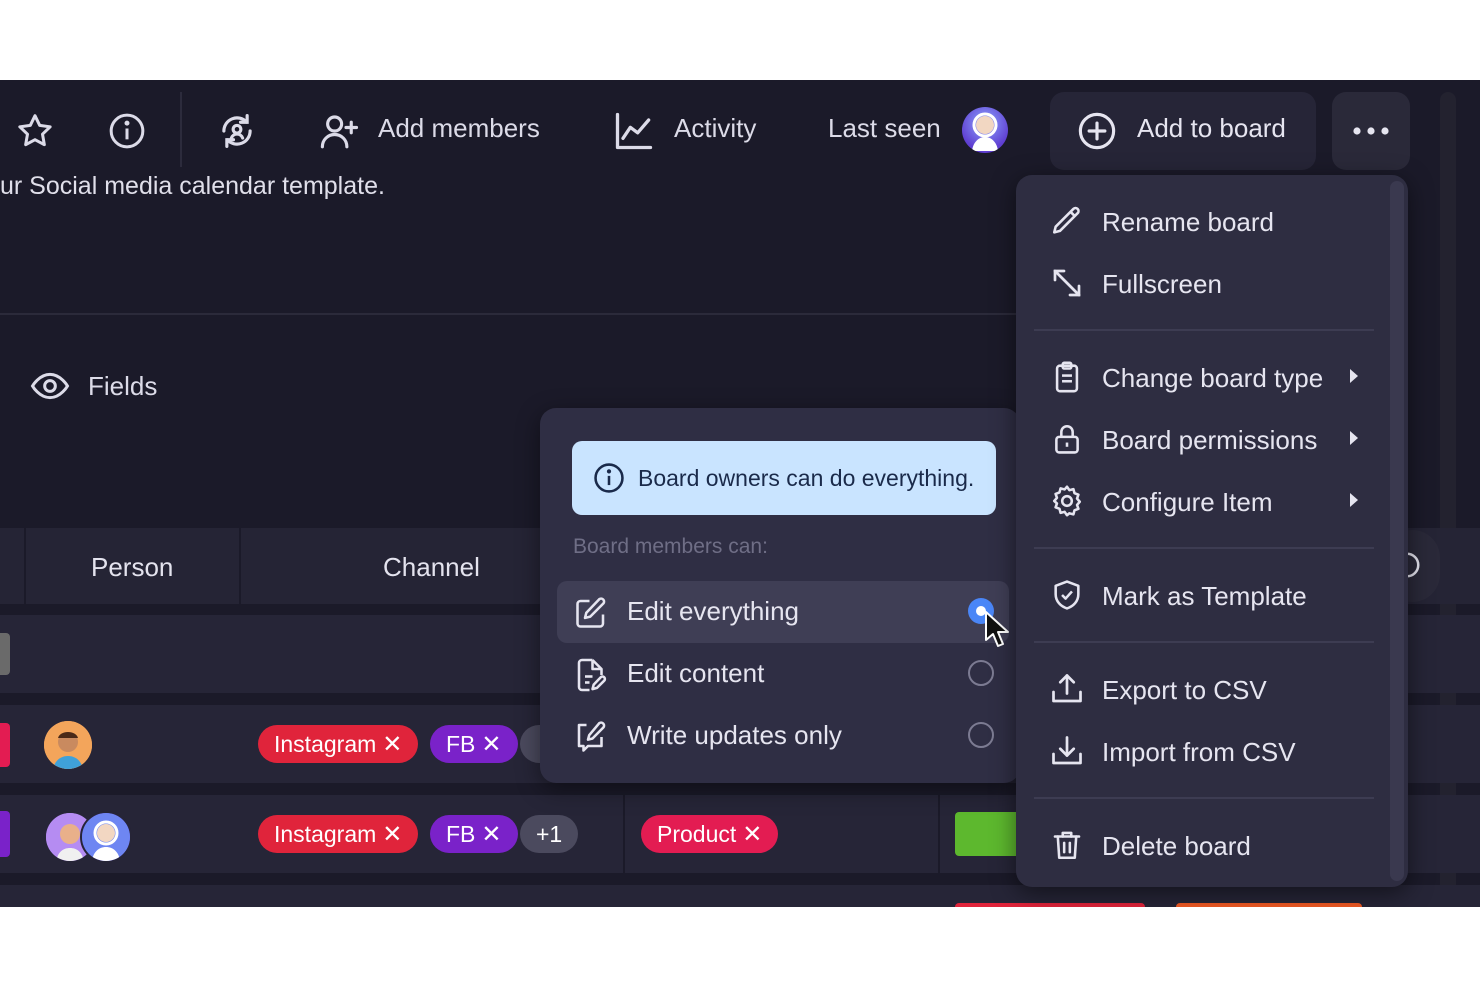 The width and height of the screenshot is (1480, 987). What do you see at coordinates (123, 385) in the screenshot?
I see `fields-label: Fields` at bounding box center [123, 385].